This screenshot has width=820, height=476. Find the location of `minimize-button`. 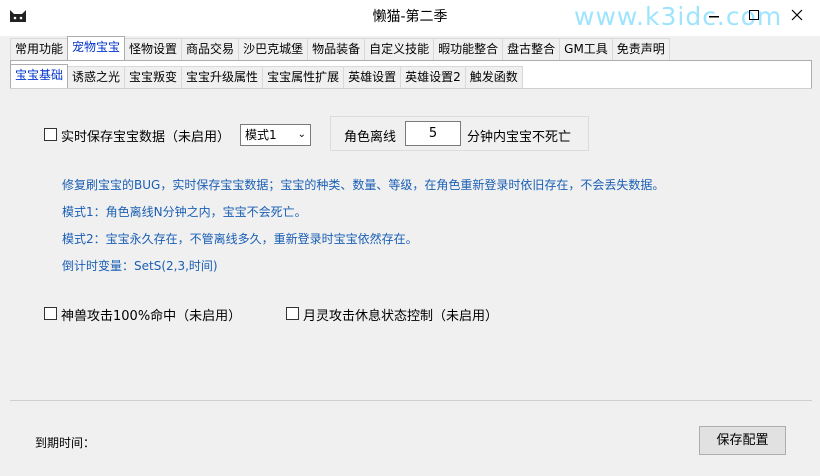

minimize-button is located at coordinates (714, 15).